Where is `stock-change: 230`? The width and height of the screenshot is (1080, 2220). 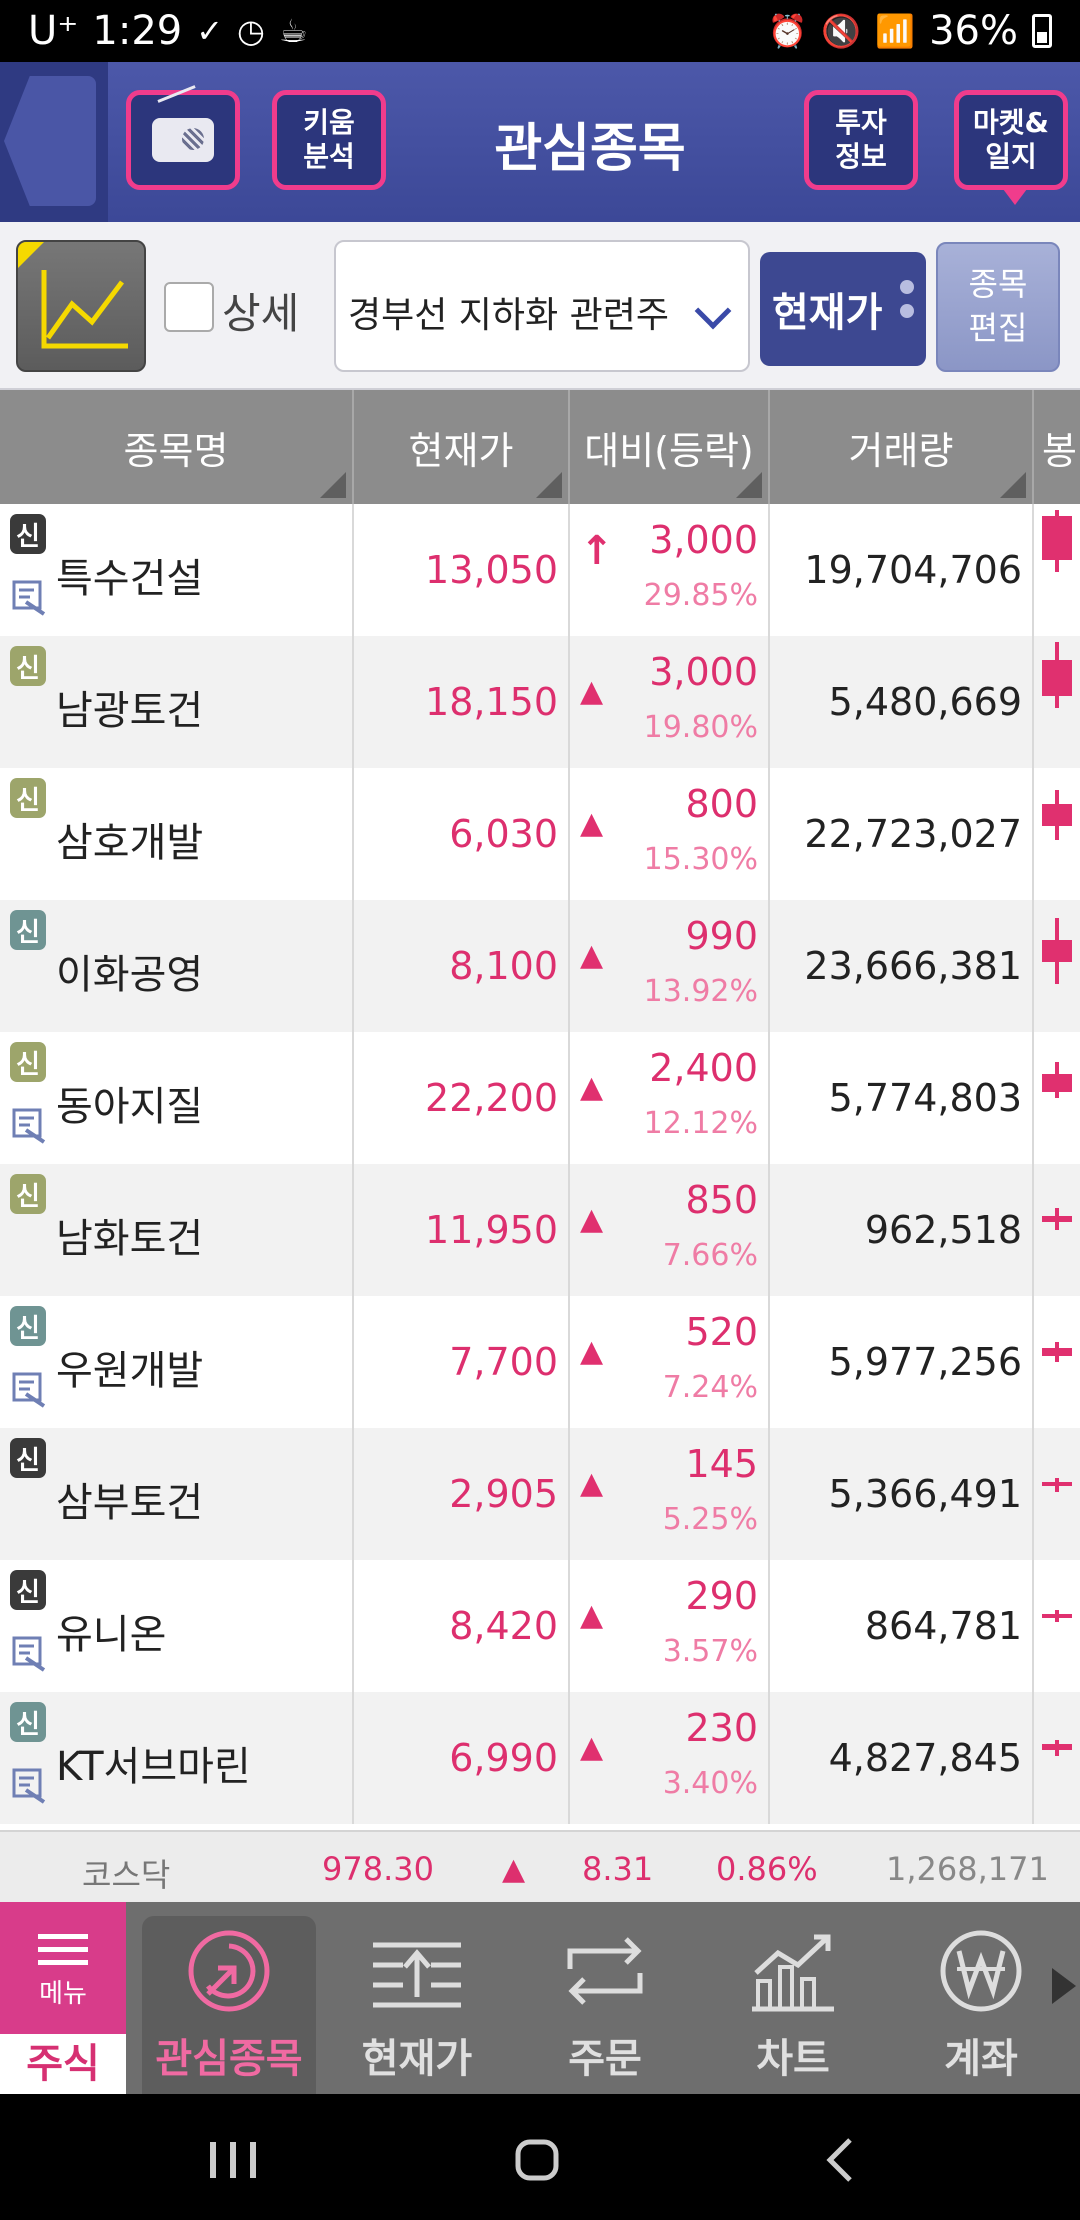
stock-change: 230 is located at coordinates (721, 1728).